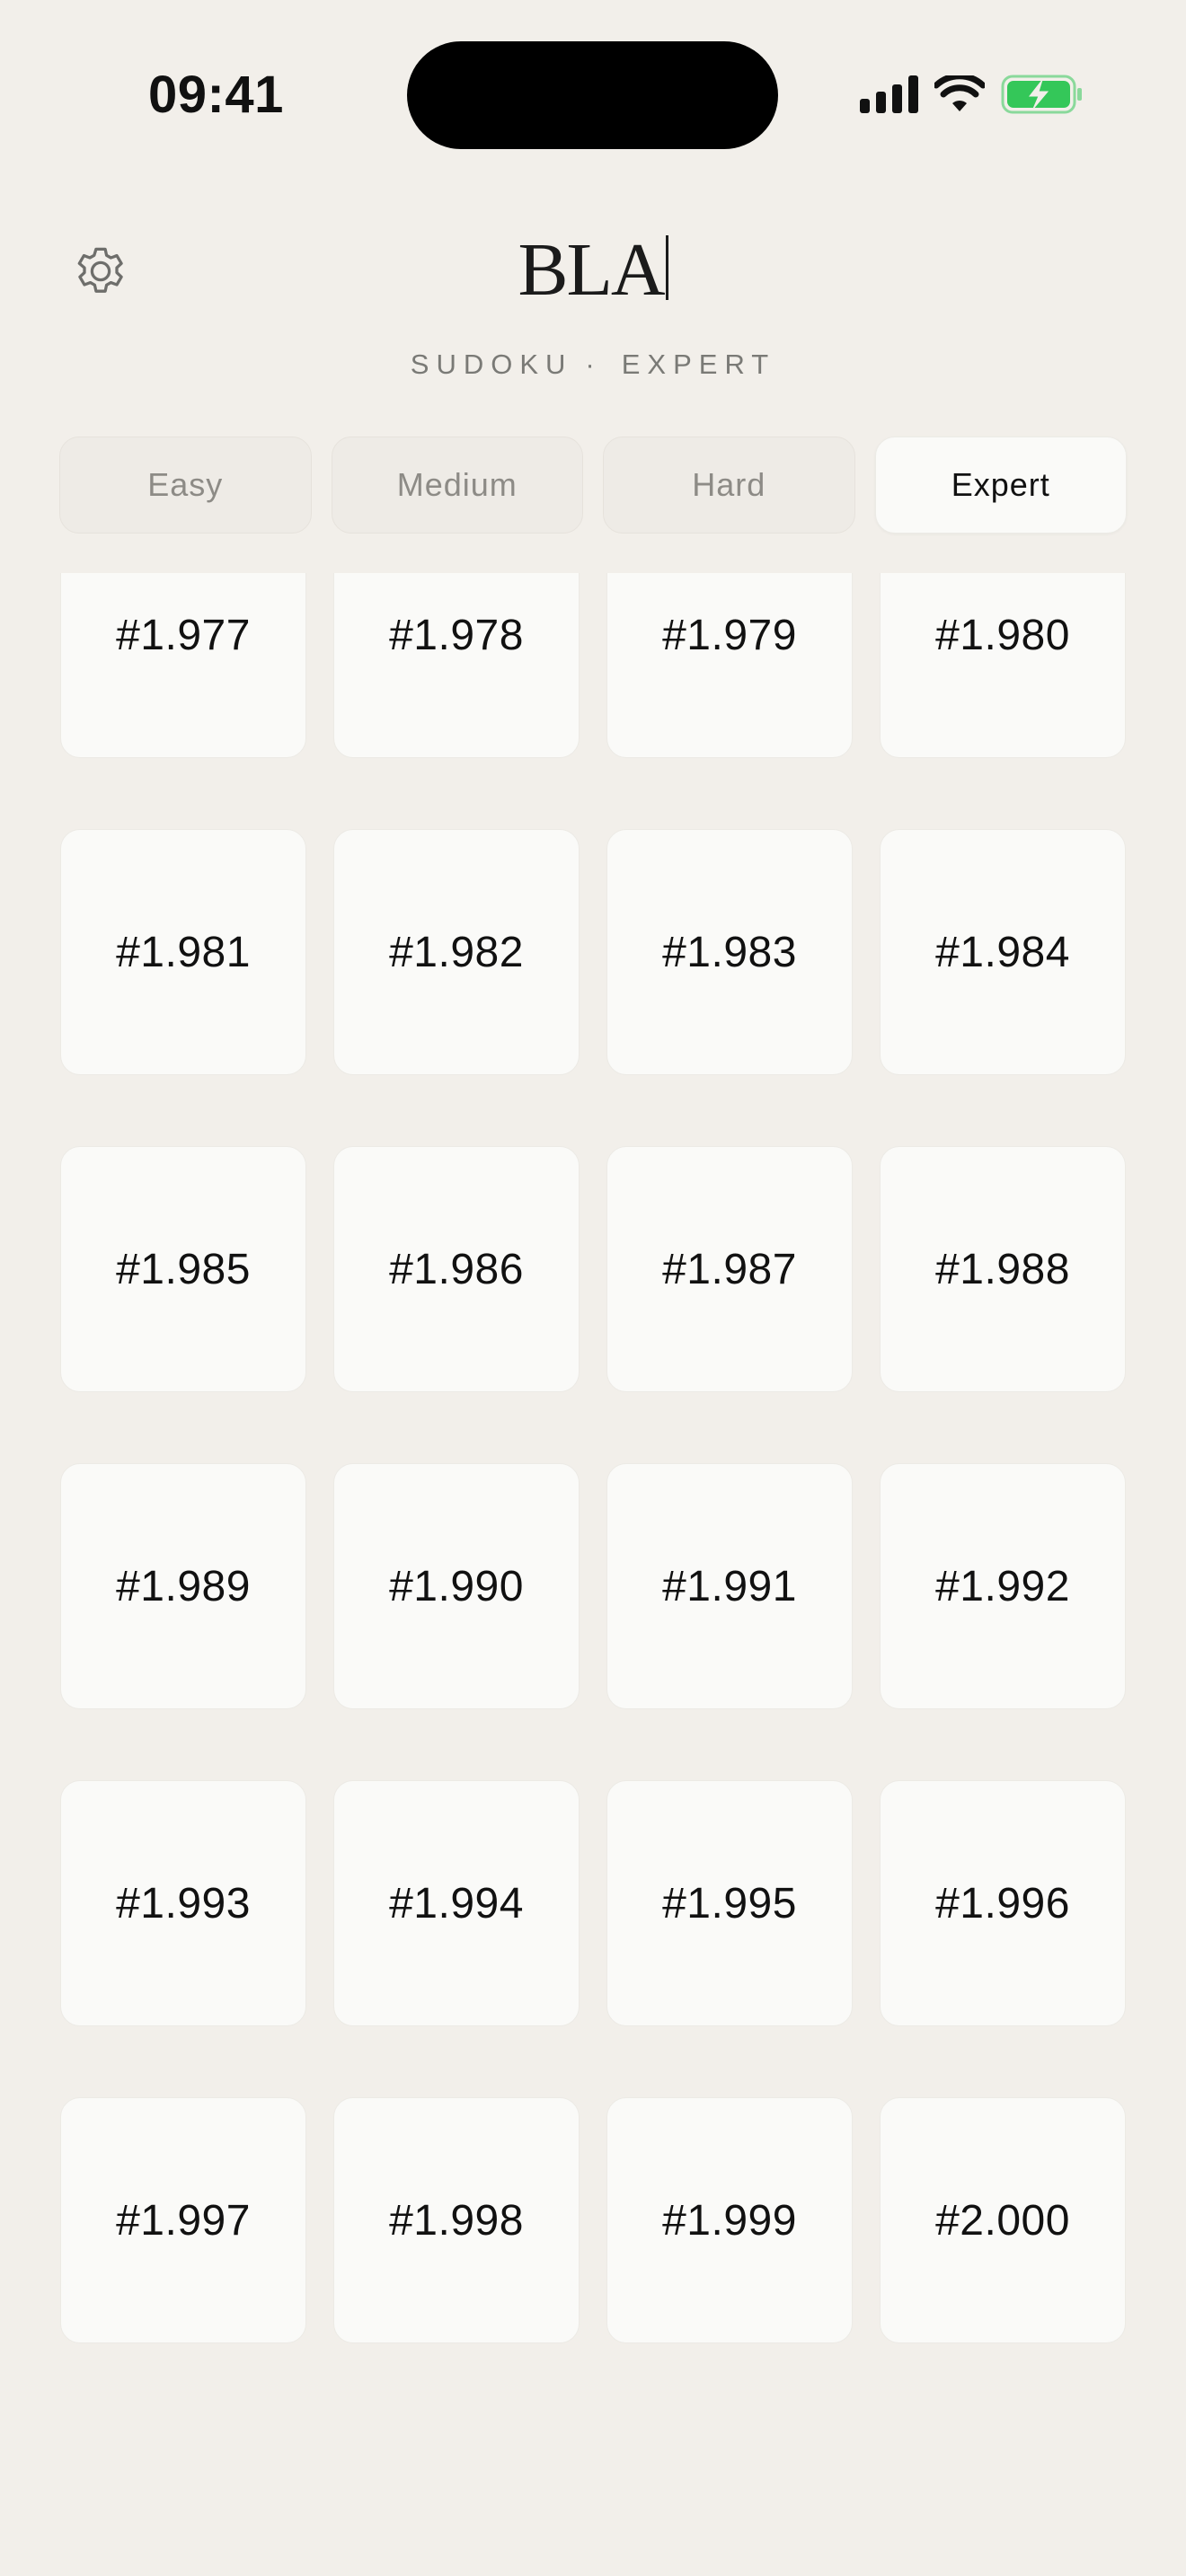 Image resolution: width=1186 pixels, height=2576 pixels. Describe the element at coordinates (456, 952) in the screenshot. I see `puzzle-tile: #1.982` at that location.